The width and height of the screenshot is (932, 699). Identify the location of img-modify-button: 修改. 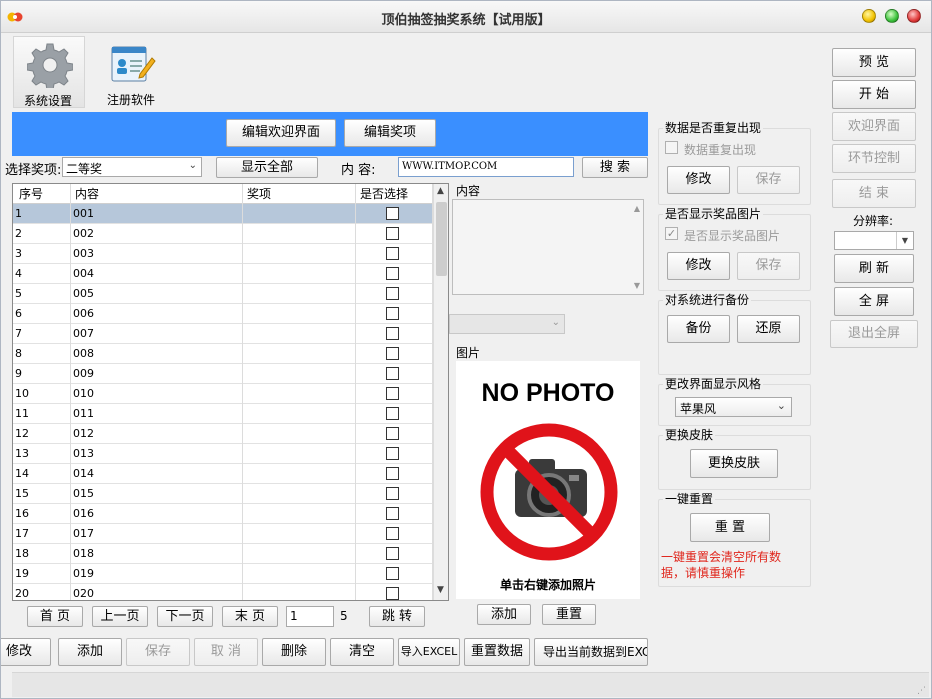
(698, 266).